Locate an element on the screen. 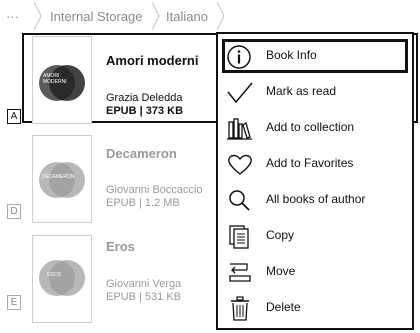 The height and width of the screenshot is (333, 420). alphabet-letter: E is located at coordinates (14, 302).